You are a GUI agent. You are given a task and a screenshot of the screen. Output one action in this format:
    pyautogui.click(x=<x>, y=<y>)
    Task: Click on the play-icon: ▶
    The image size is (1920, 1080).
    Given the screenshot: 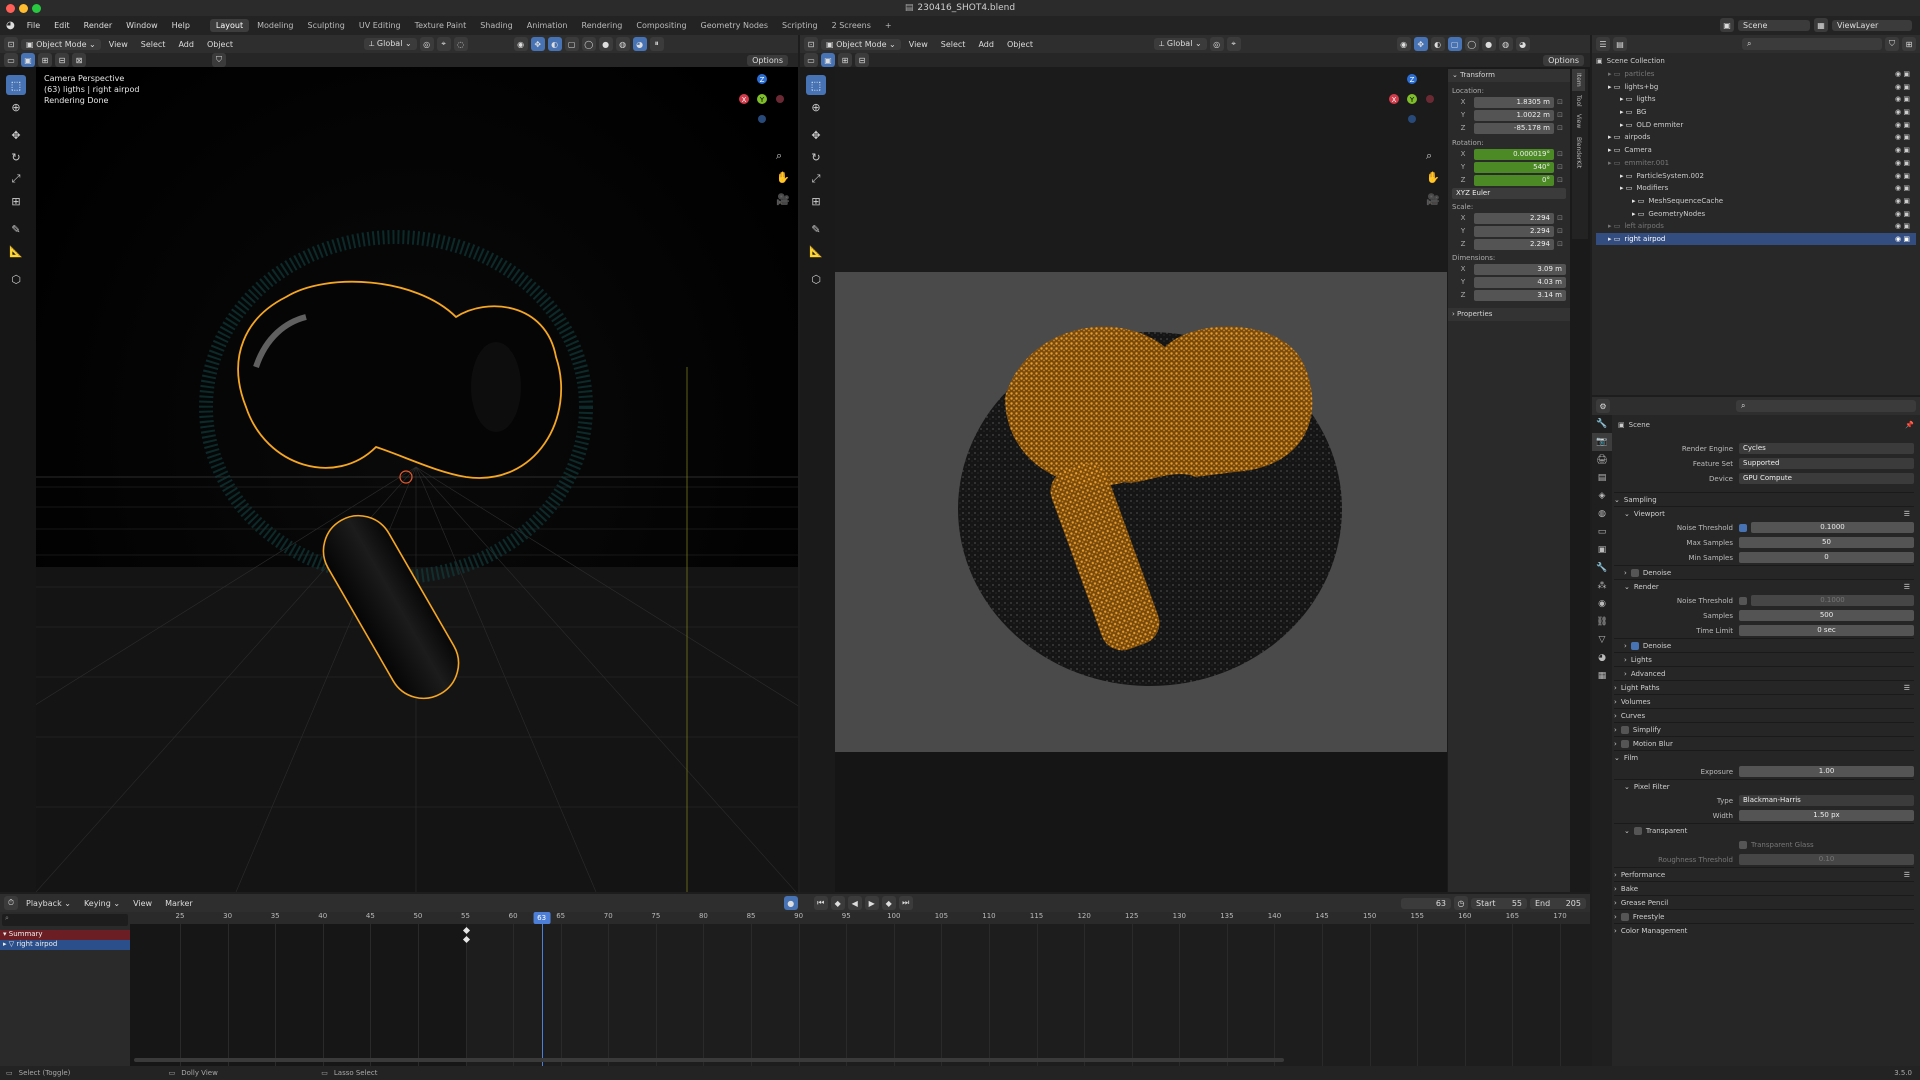 What is the action you would take?
    pyautogui.click(x=871, y=903)
    